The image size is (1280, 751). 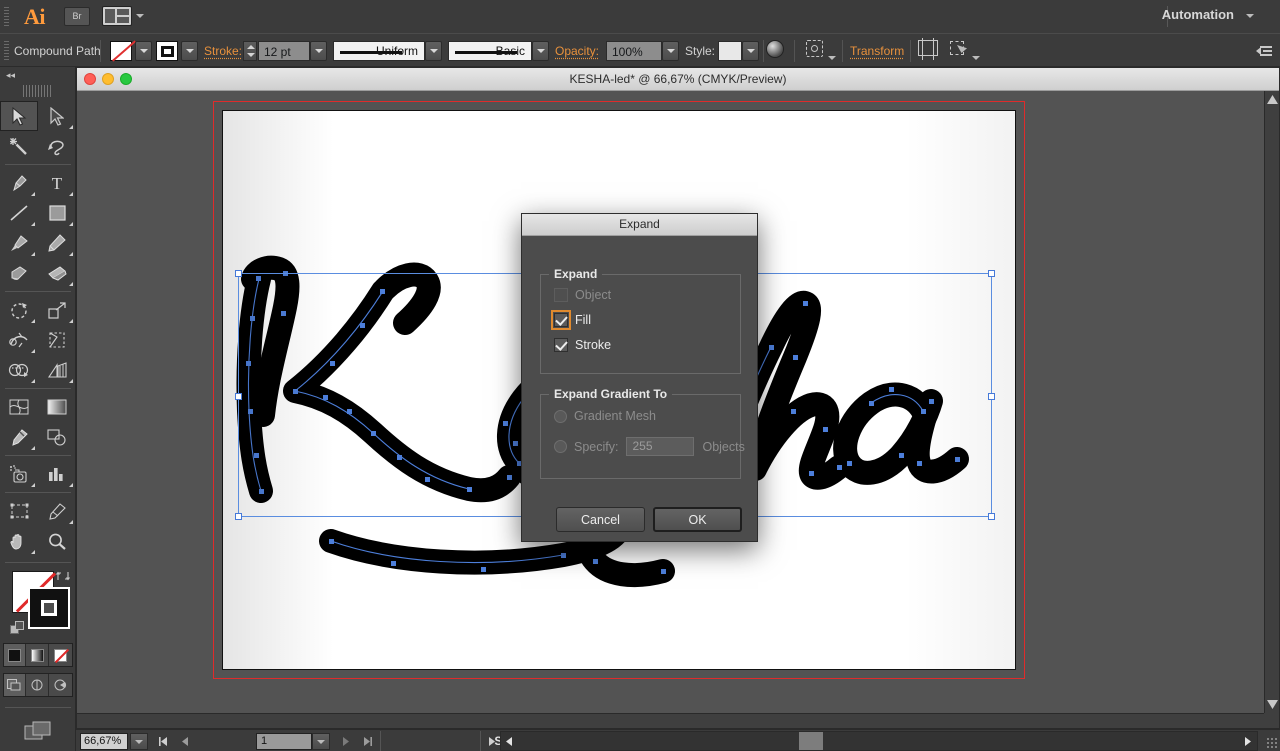 I want to click on resize-grip-icon, so click(x=1272, y=743).